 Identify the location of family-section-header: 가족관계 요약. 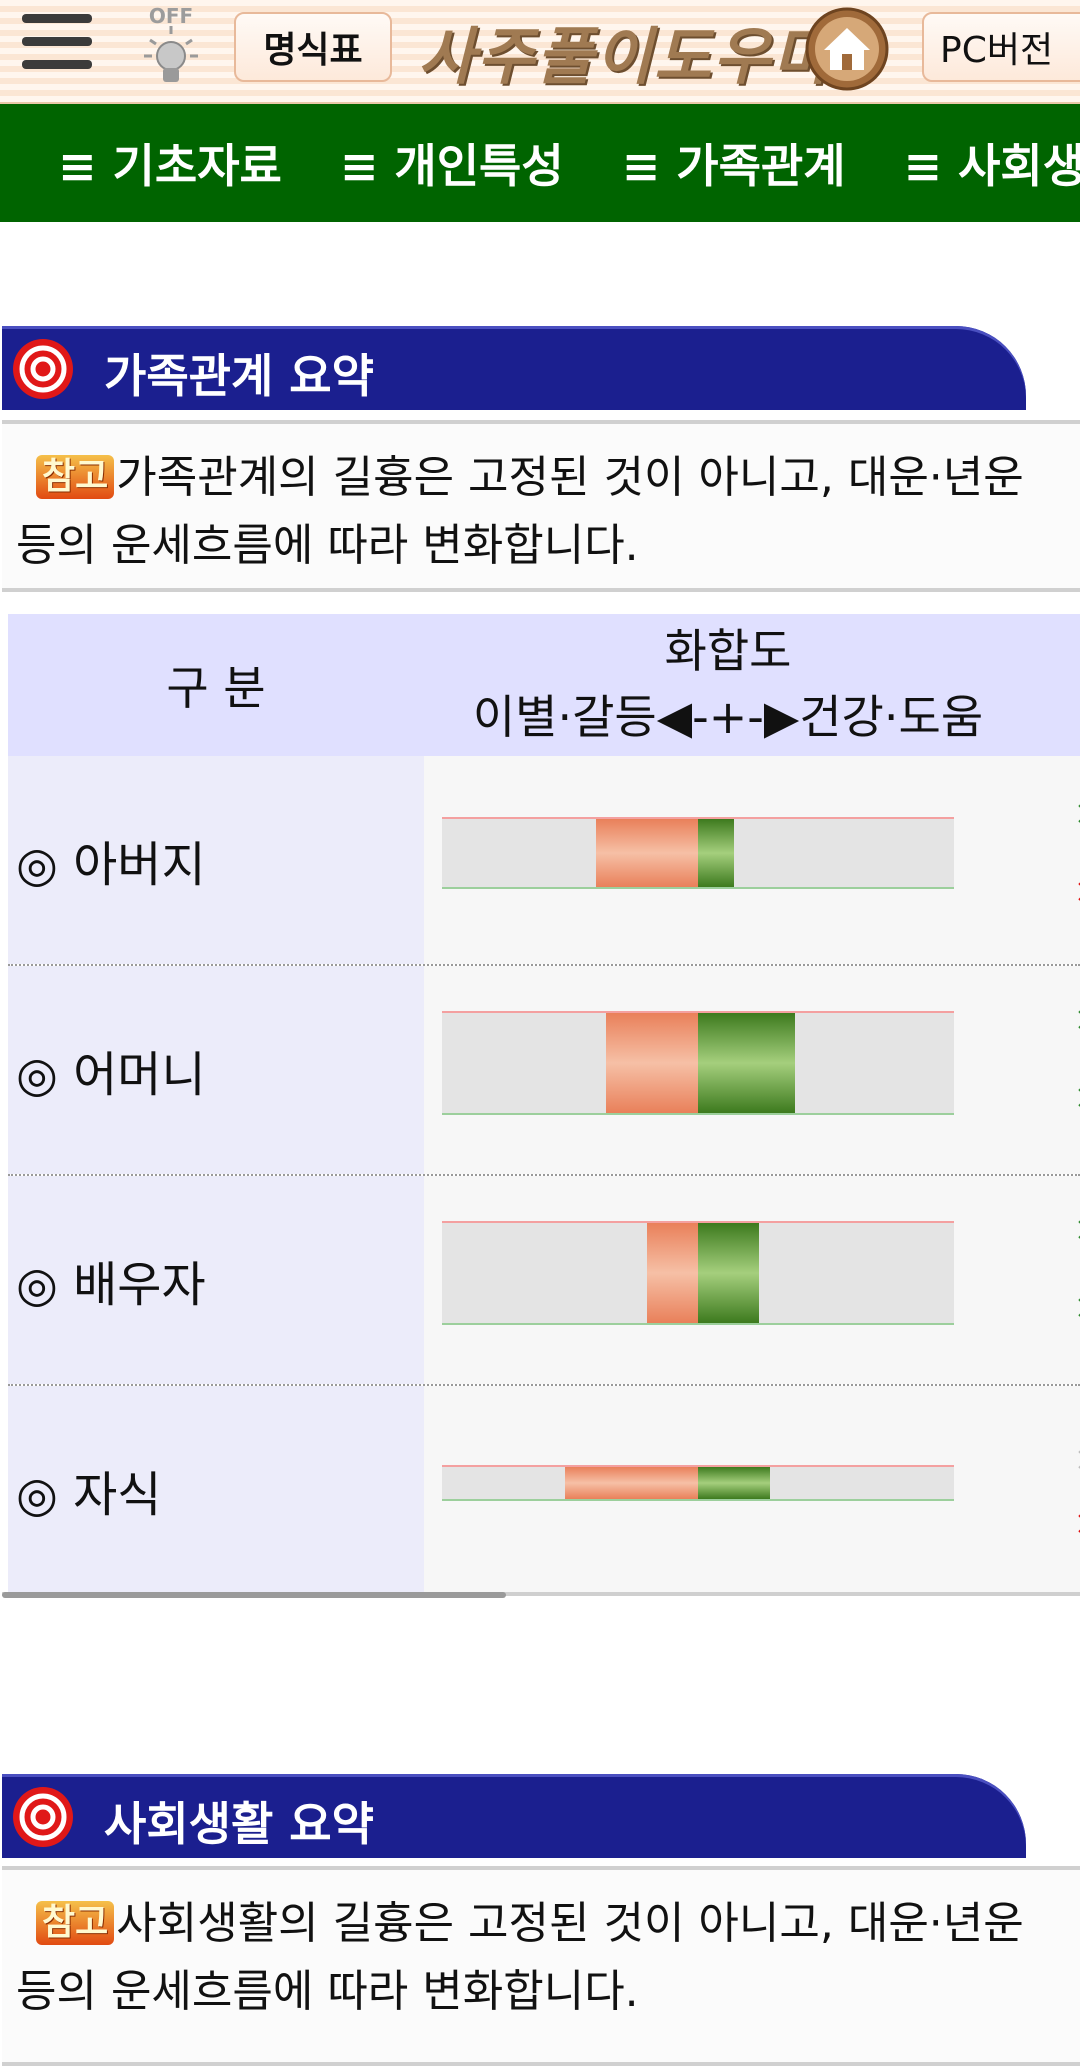
(514, 368).